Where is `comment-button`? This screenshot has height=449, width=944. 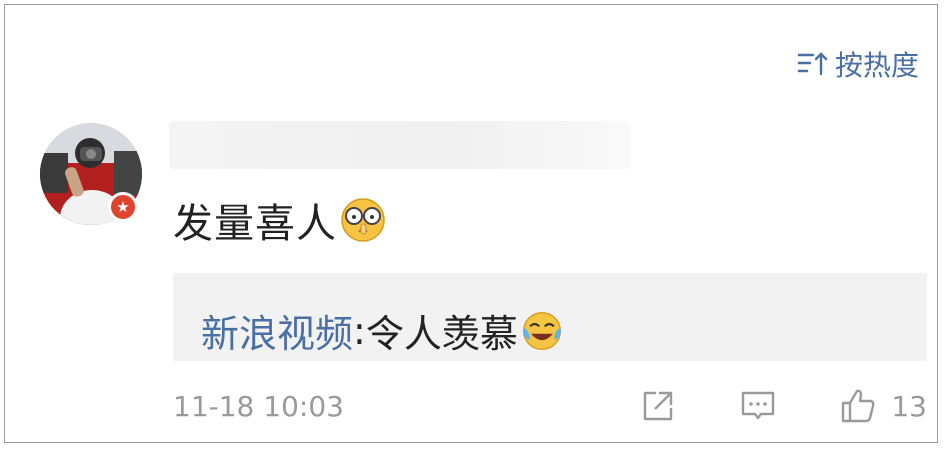
comment-button is located at coordinates (758, 406).